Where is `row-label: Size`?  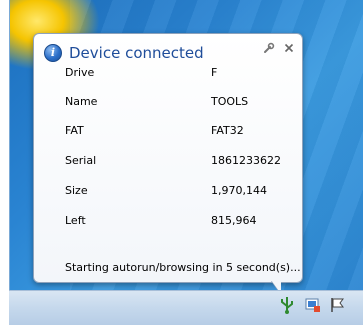
row-label: Size is located at coordinates (76, 190).